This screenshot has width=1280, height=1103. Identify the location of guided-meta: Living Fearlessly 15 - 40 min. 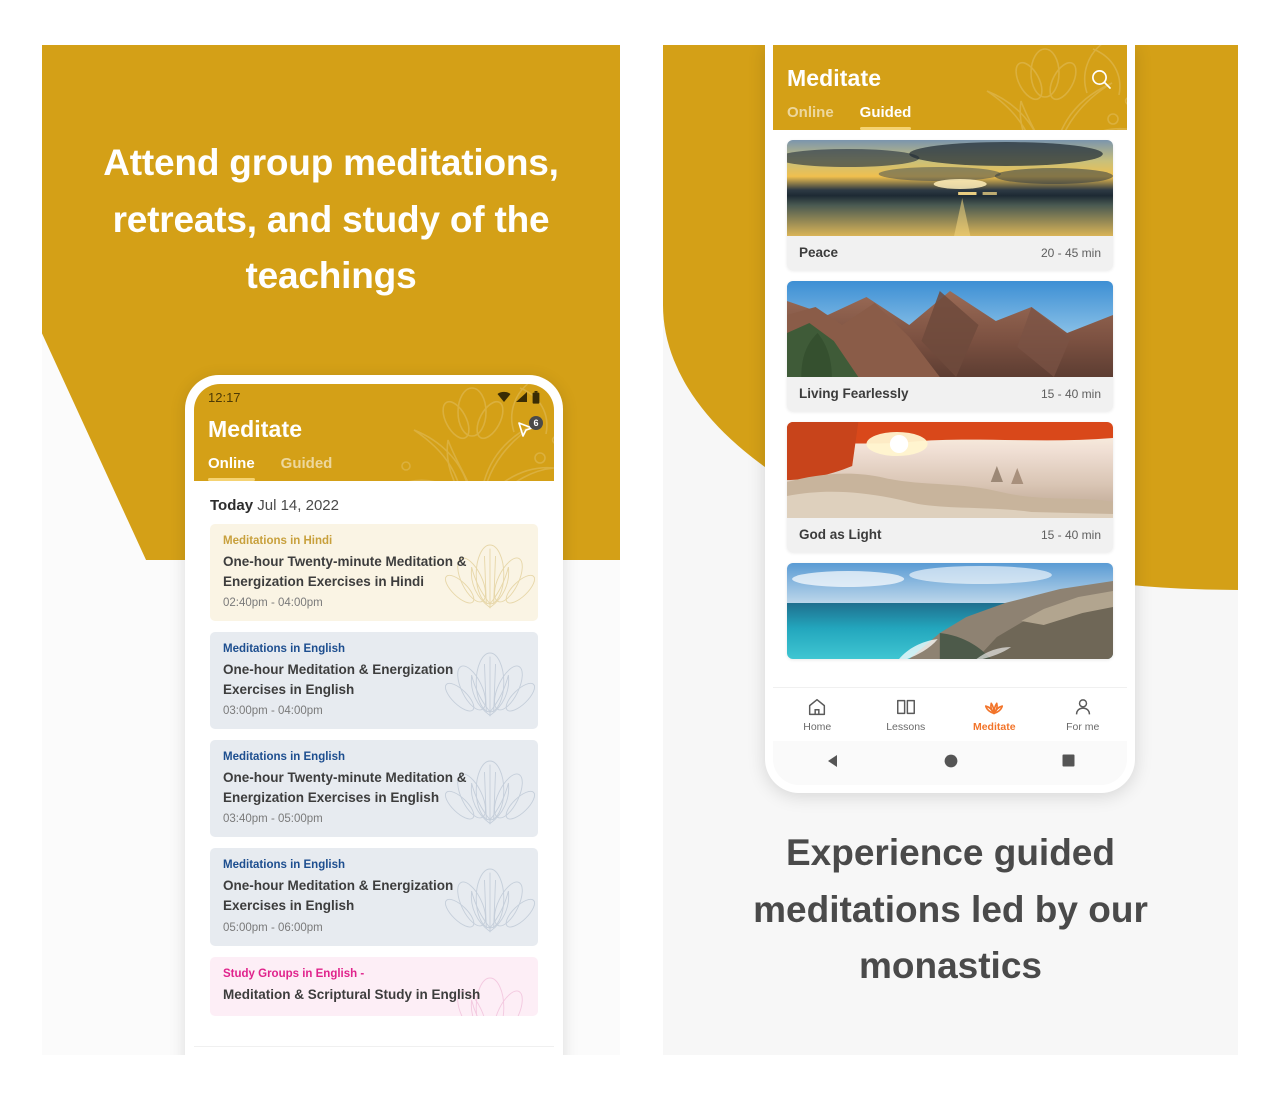
(950, 394).